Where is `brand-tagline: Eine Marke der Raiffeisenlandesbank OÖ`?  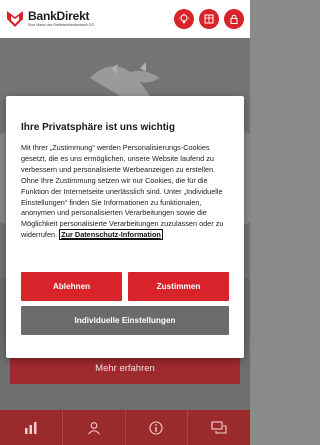 brand-tagline: Eine Marke der Raiffeisenlandesbank OÖ is located at coordinates (61, 25).